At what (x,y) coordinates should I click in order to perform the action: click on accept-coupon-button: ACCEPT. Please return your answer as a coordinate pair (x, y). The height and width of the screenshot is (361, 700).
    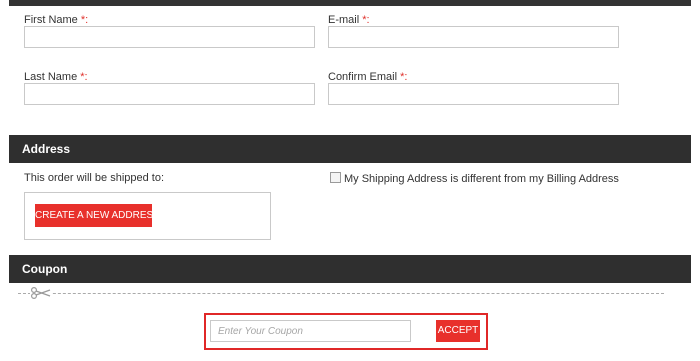
    Looking at the image, I should click on (458, 331).